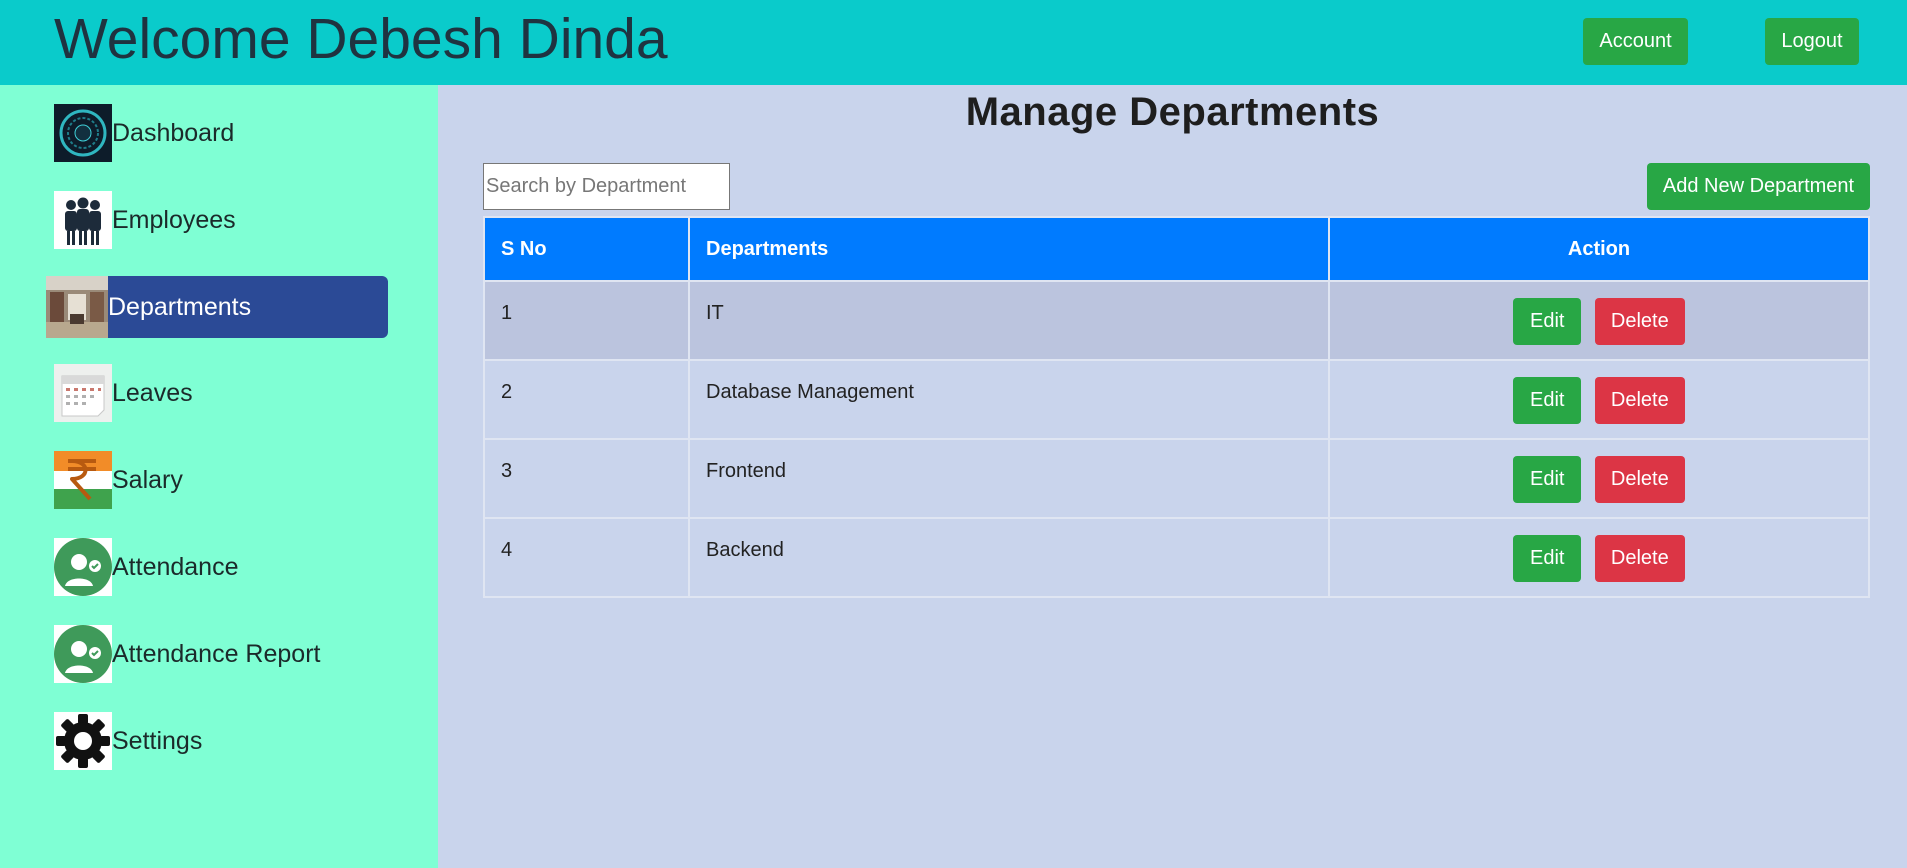  What do you see at coordinates (1758, 186) in the screenshot?
I see `add-department-button: Add New Department` at bounding box center [1758, 186].